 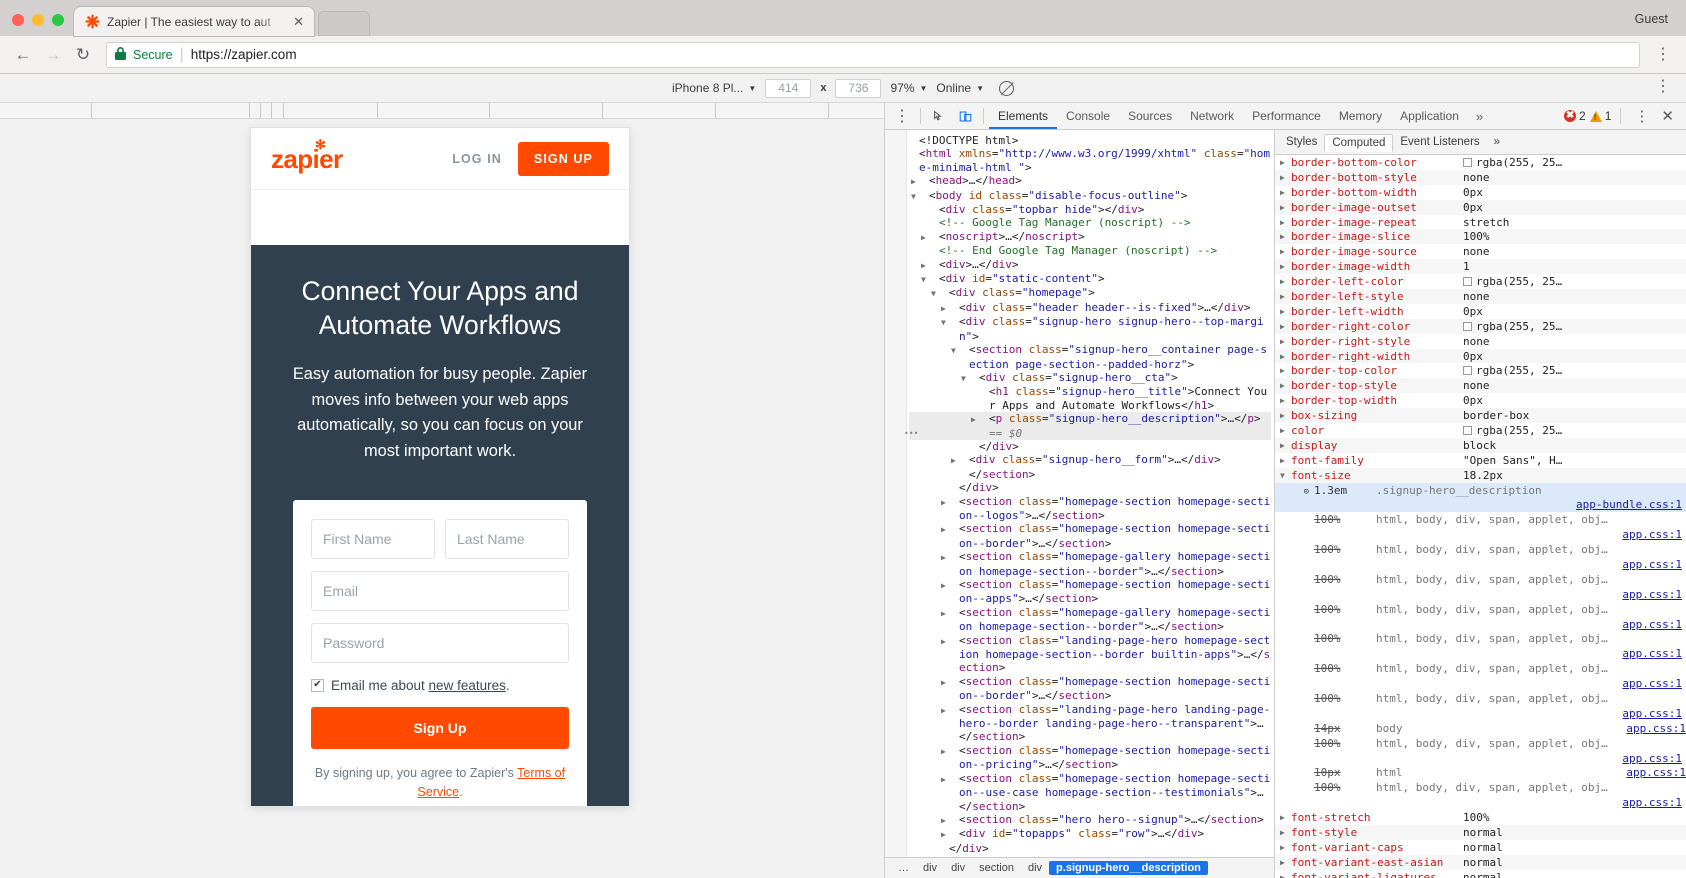 What do you see at coordinates (960, 88) in the screenshot?
I see `throttling-select: Online ▼` at bounding box center [960, 88].